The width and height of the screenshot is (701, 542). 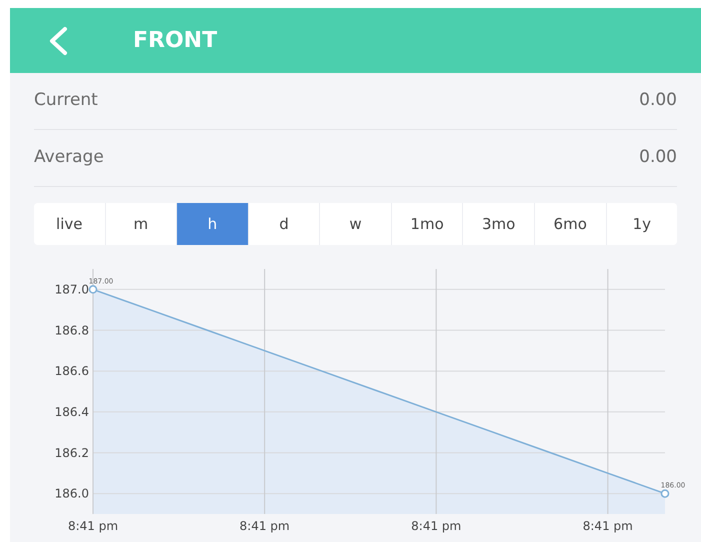 I want to click on y-axis-label: 186.6, so click(x=71, y=371).